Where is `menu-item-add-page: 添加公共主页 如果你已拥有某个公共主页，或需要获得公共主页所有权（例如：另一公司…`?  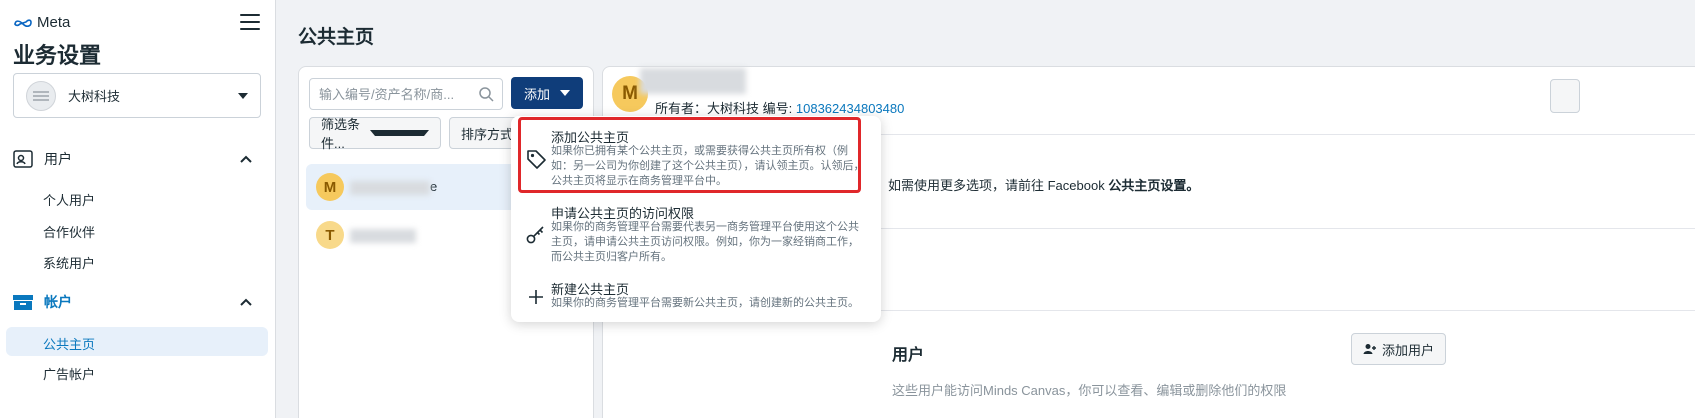
menu-item-add-page: 添加公共主页 如果你已拥有某个公共主页，或需要获得公共主页所有权（例如：另一公司… is located at coordinates (696, 159).